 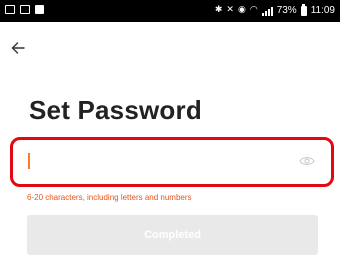 What do you see at coordinates (161, 162) in the screenshot?
I see `password-input` at bounding box center [161, 162].